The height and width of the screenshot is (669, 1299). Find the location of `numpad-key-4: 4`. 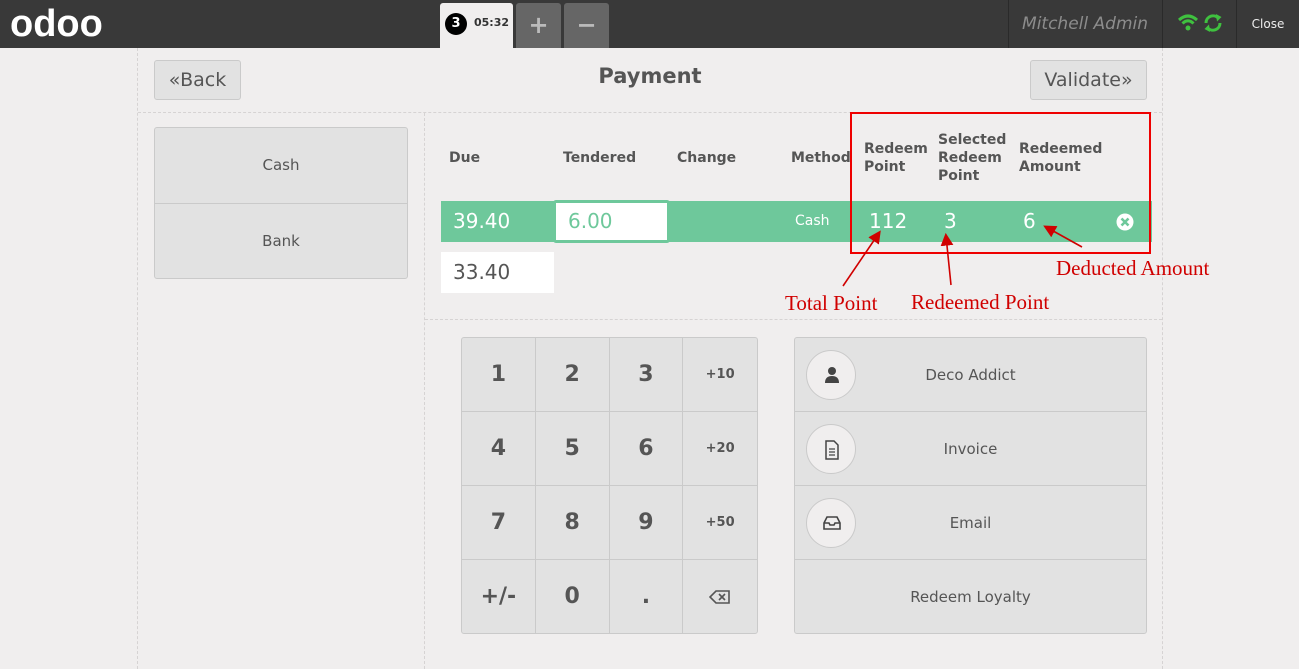

numpad-key-4: 4 is located at coordinates (499, 449).